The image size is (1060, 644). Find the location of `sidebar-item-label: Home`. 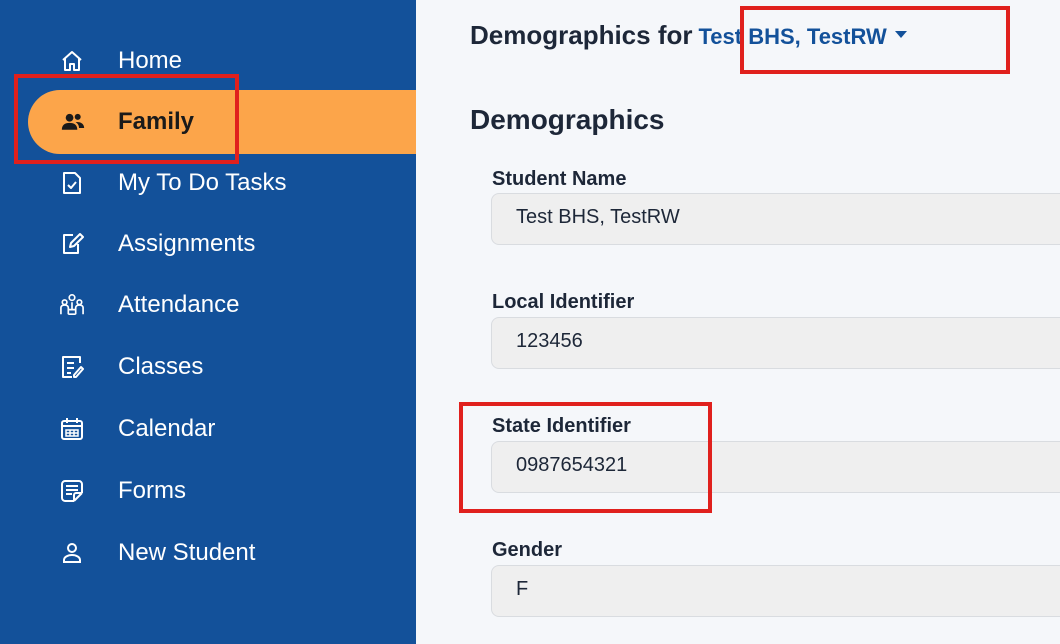

sidebar-item-label: Home is located at coordinates (150, 60).